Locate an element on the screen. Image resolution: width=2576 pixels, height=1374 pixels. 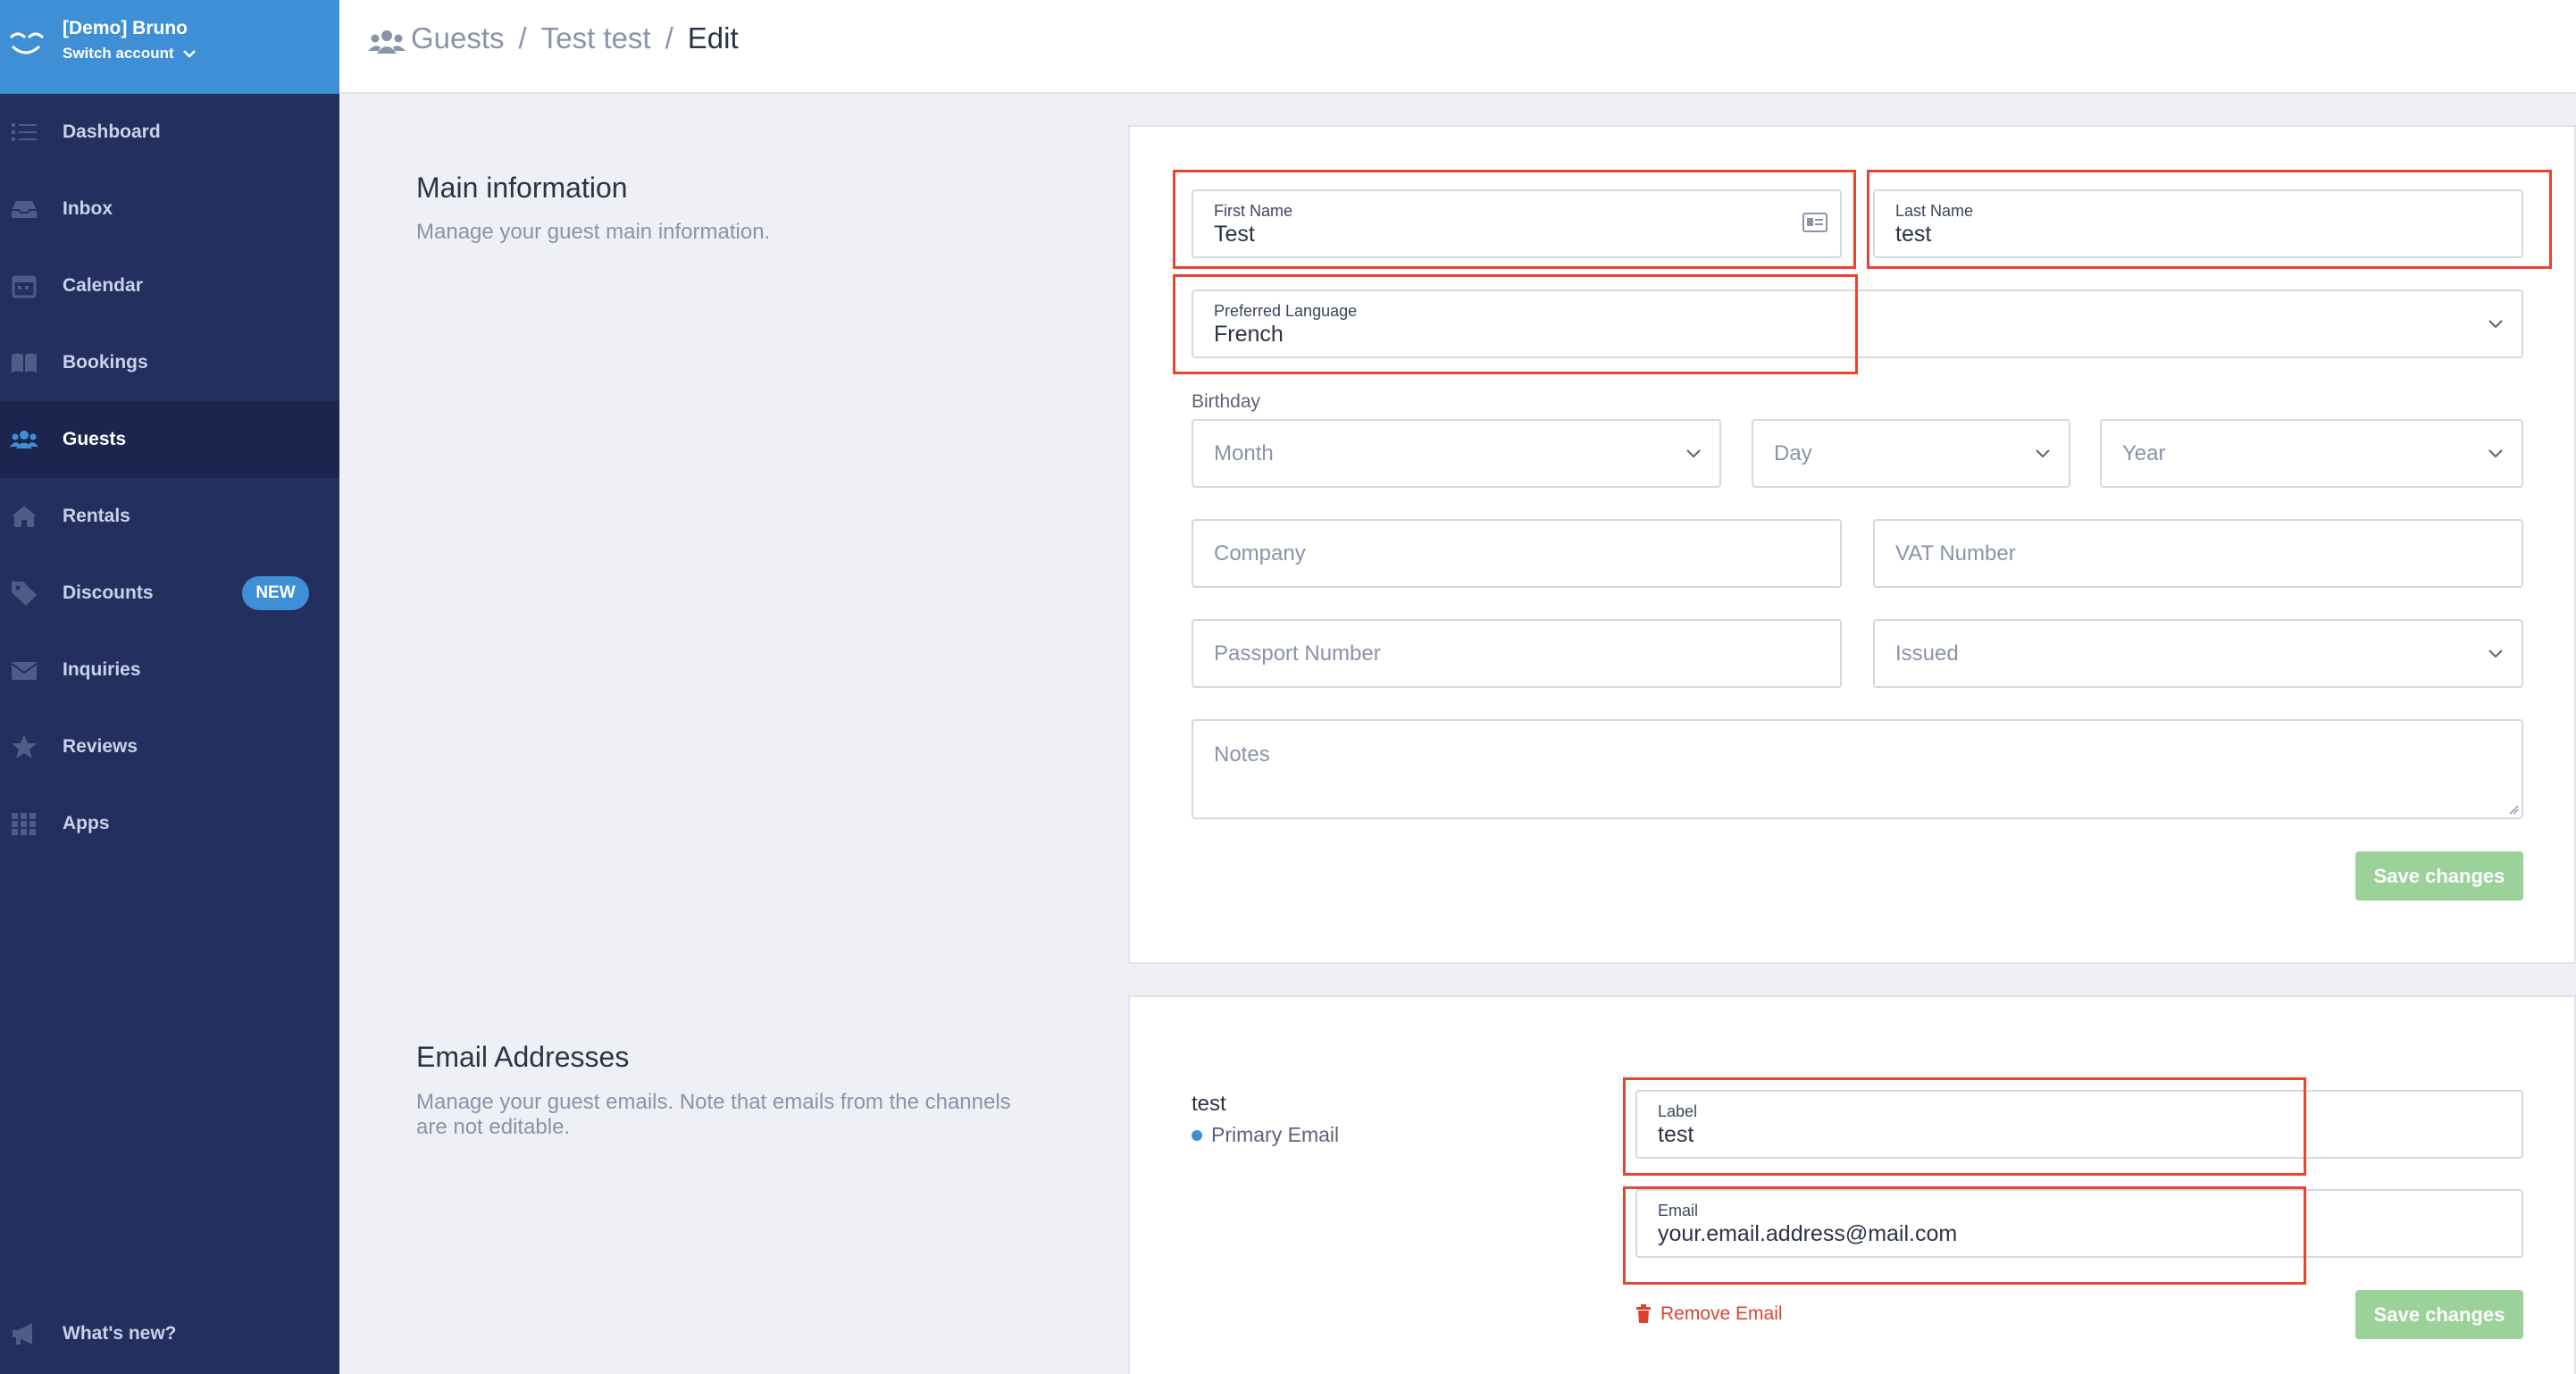
home-icon is located at coordinates (24, 516).